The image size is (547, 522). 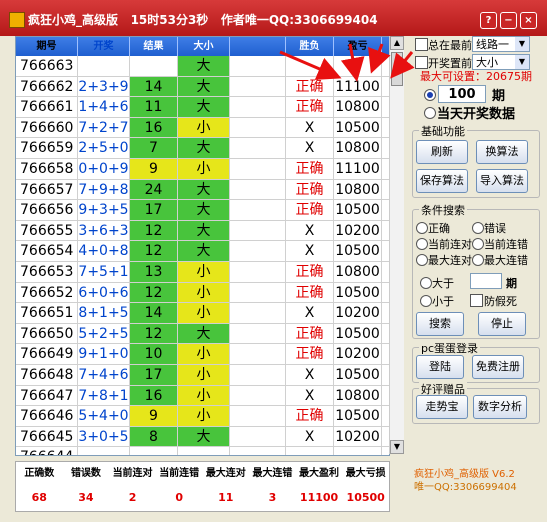 I want to click on today-data-radio, so click(x=430, y=113).